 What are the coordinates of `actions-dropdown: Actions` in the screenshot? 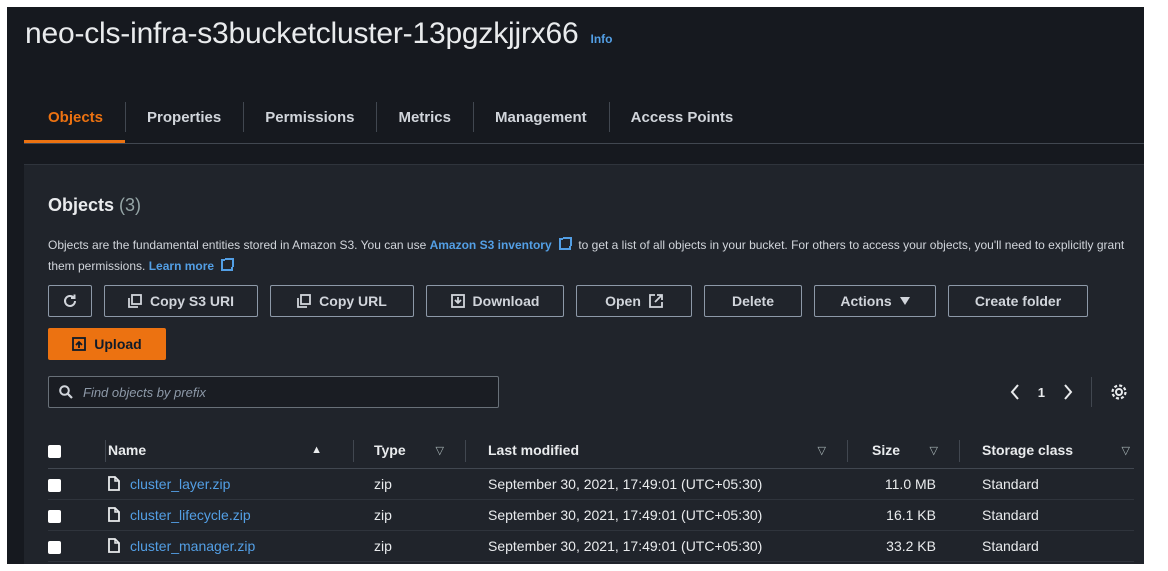 It's located at (875, 301).